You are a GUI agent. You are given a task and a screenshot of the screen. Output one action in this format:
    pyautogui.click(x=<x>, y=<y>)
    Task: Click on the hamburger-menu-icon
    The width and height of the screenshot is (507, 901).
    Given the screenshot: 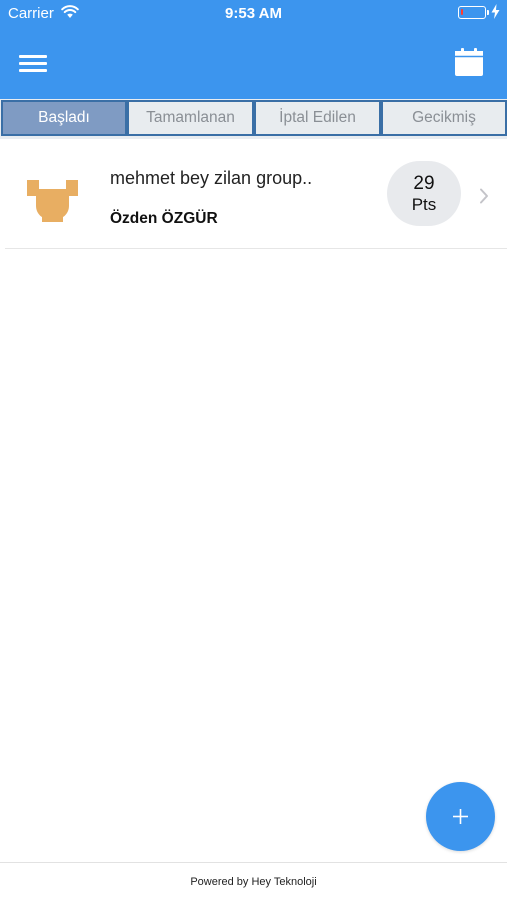 What is the action you would take?
    pyautogui.click(x=33, y=56)
    